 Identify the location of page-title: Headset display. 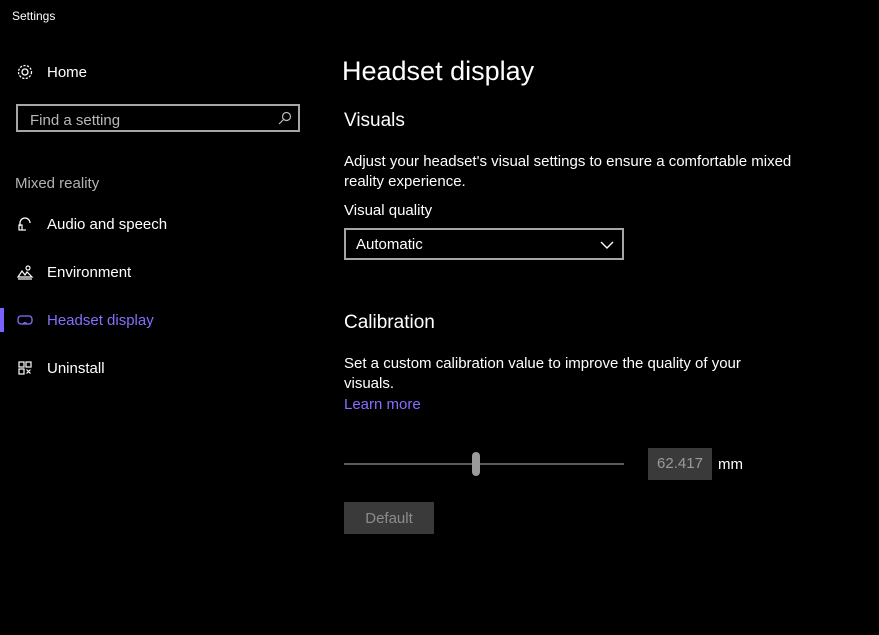
(438, 71).